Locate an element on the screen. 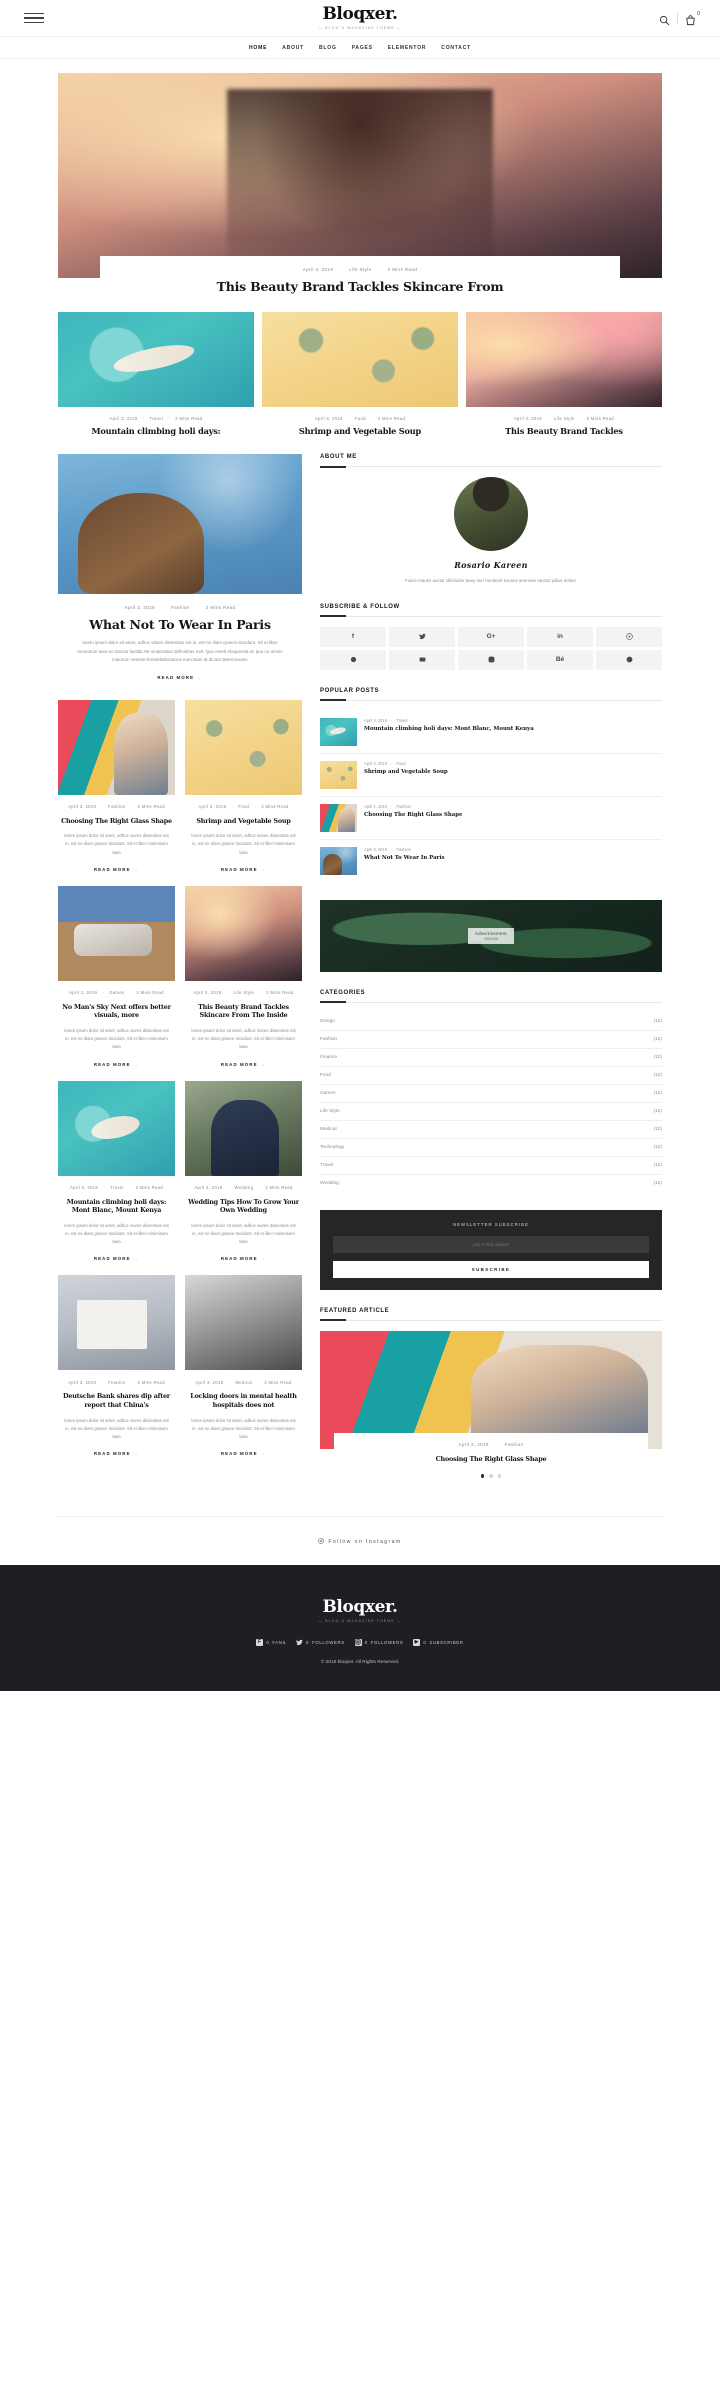 The height and width of the screenshot is (2384, 720). post-title: This Beauty Brand Tackles is located at coordinates (564, 431).